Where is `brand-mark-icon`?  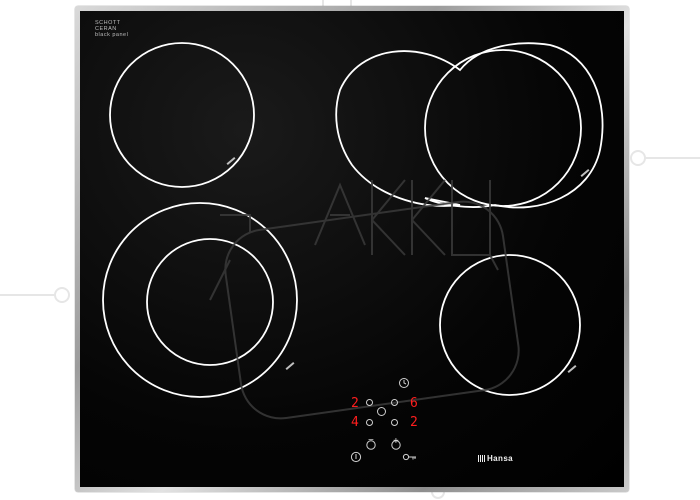
brand-mark-icon is located at coordinates (481, 458).